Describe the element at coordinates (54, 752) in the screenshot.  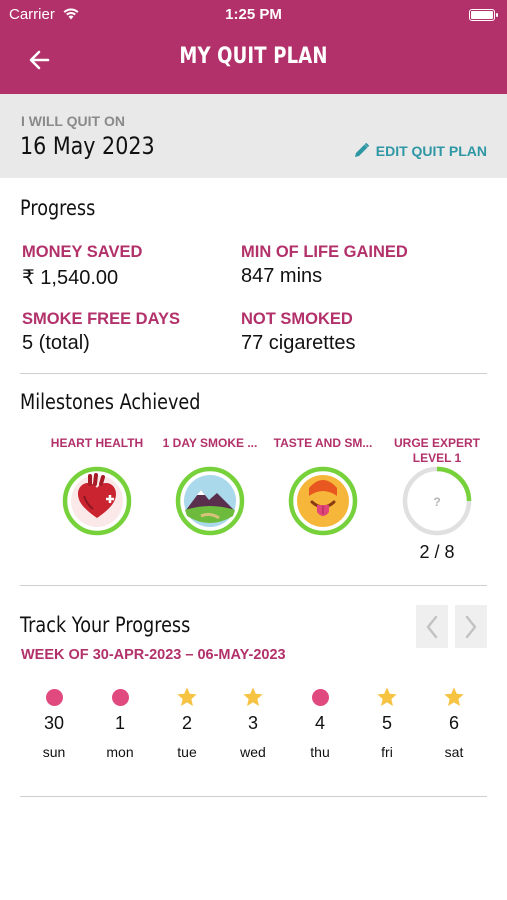
I see `day-name: sun` at that location.